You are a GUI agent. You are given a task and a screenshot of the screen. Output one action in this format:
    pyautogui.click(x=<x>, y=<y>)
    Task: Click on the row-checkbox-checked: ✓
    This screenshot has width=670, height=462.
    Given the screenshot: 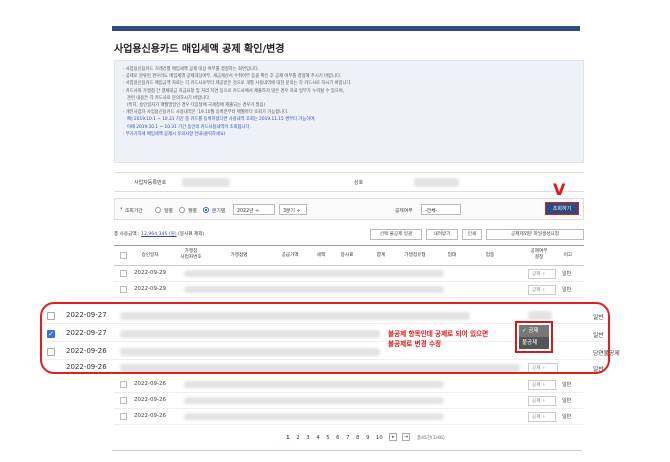 What is the action you would take?
    pyautogui.click(x=51, y=334)
    